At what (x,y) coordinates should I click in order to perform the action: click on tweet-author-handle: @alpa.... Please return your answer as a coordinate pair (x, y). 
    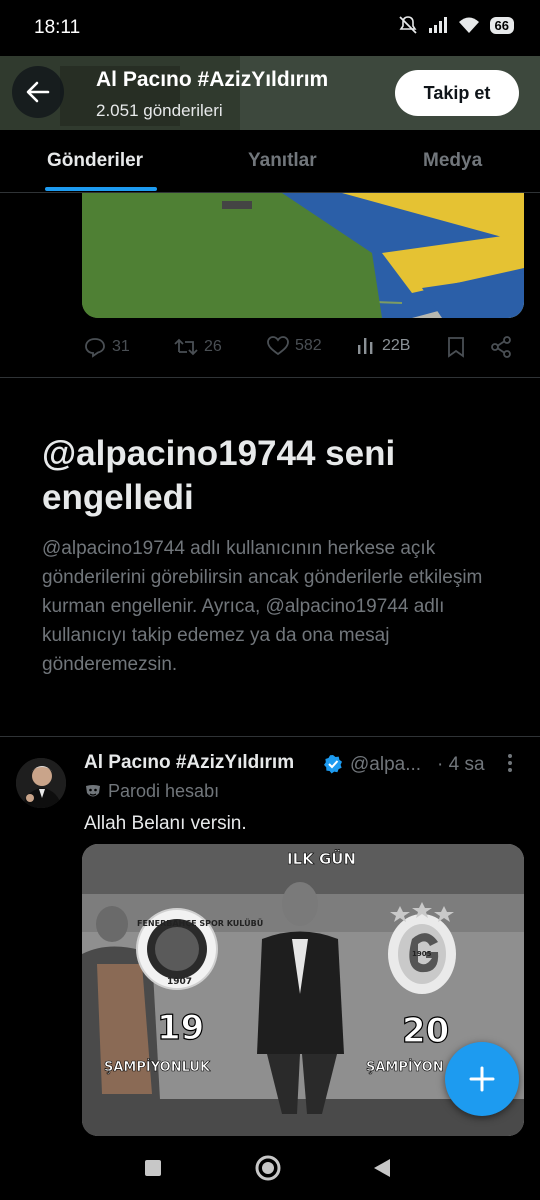
    Looking at the image, I should click on (385, 765).